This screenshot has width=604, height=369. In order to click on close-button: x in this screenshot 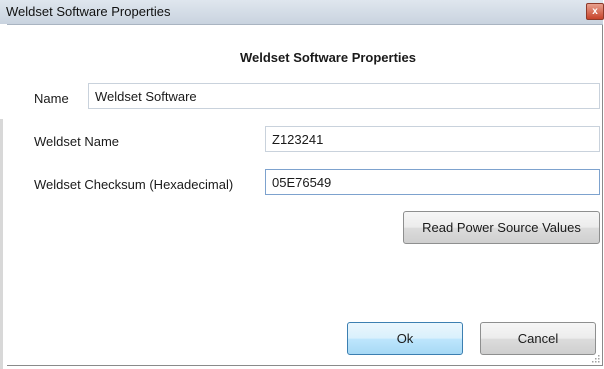, I will do `click(595, 11)`.